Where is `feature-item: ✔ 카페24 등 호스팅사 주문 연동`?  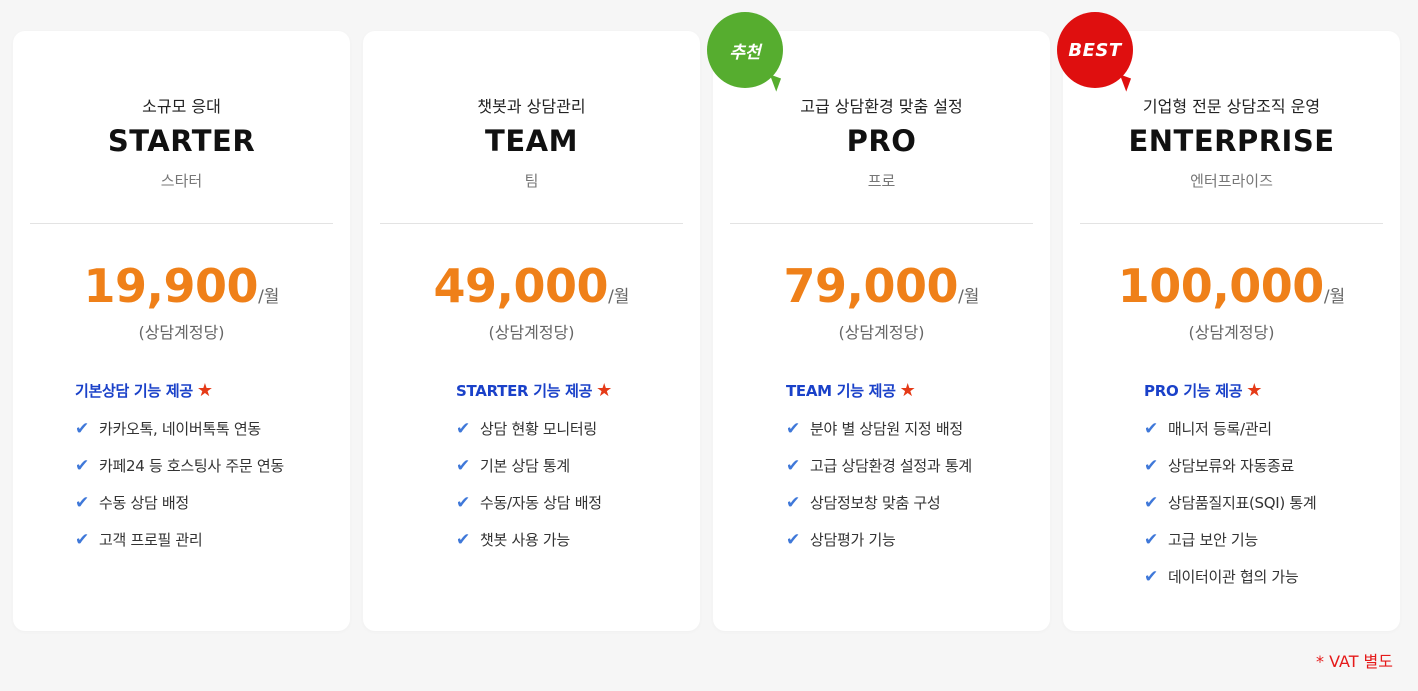
feature-item: ✔ 카페24 등 호스팅사 주문 연동 is located at coordinates (179, 465).